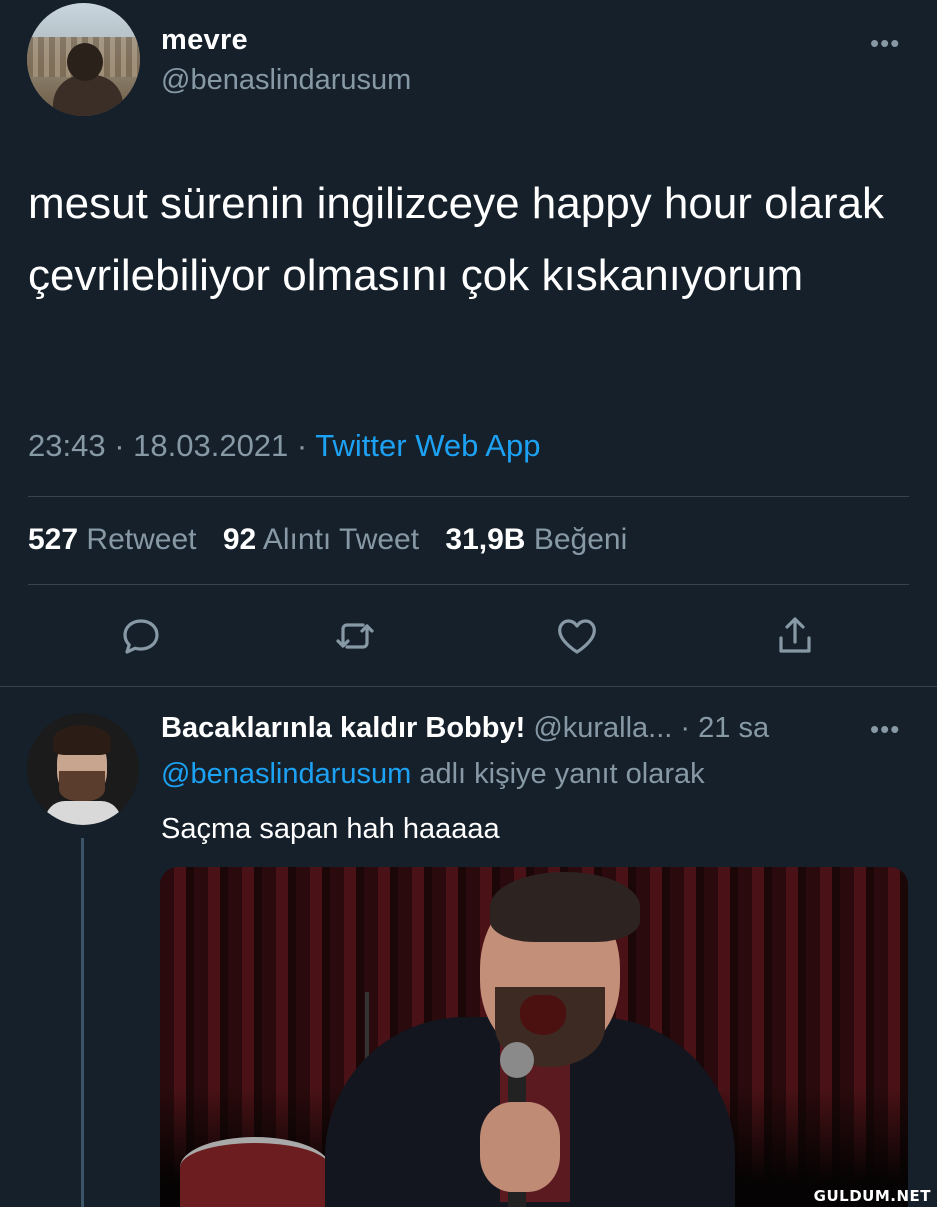 This screenshot has width=937, height=1207. Describe the element at coordinates (427, 445) in the screenshot. I see `tweet-source-link: Twitter Web App` at that location.